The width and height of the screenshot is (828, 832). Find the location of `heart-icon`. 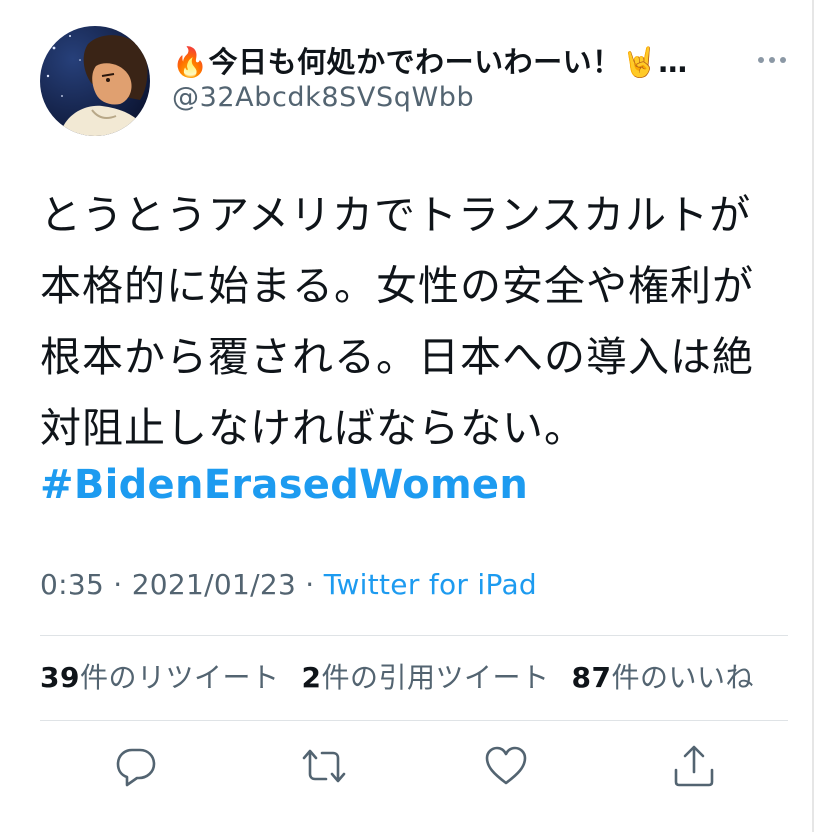

heart-icon is located at coordinates (506, 766).